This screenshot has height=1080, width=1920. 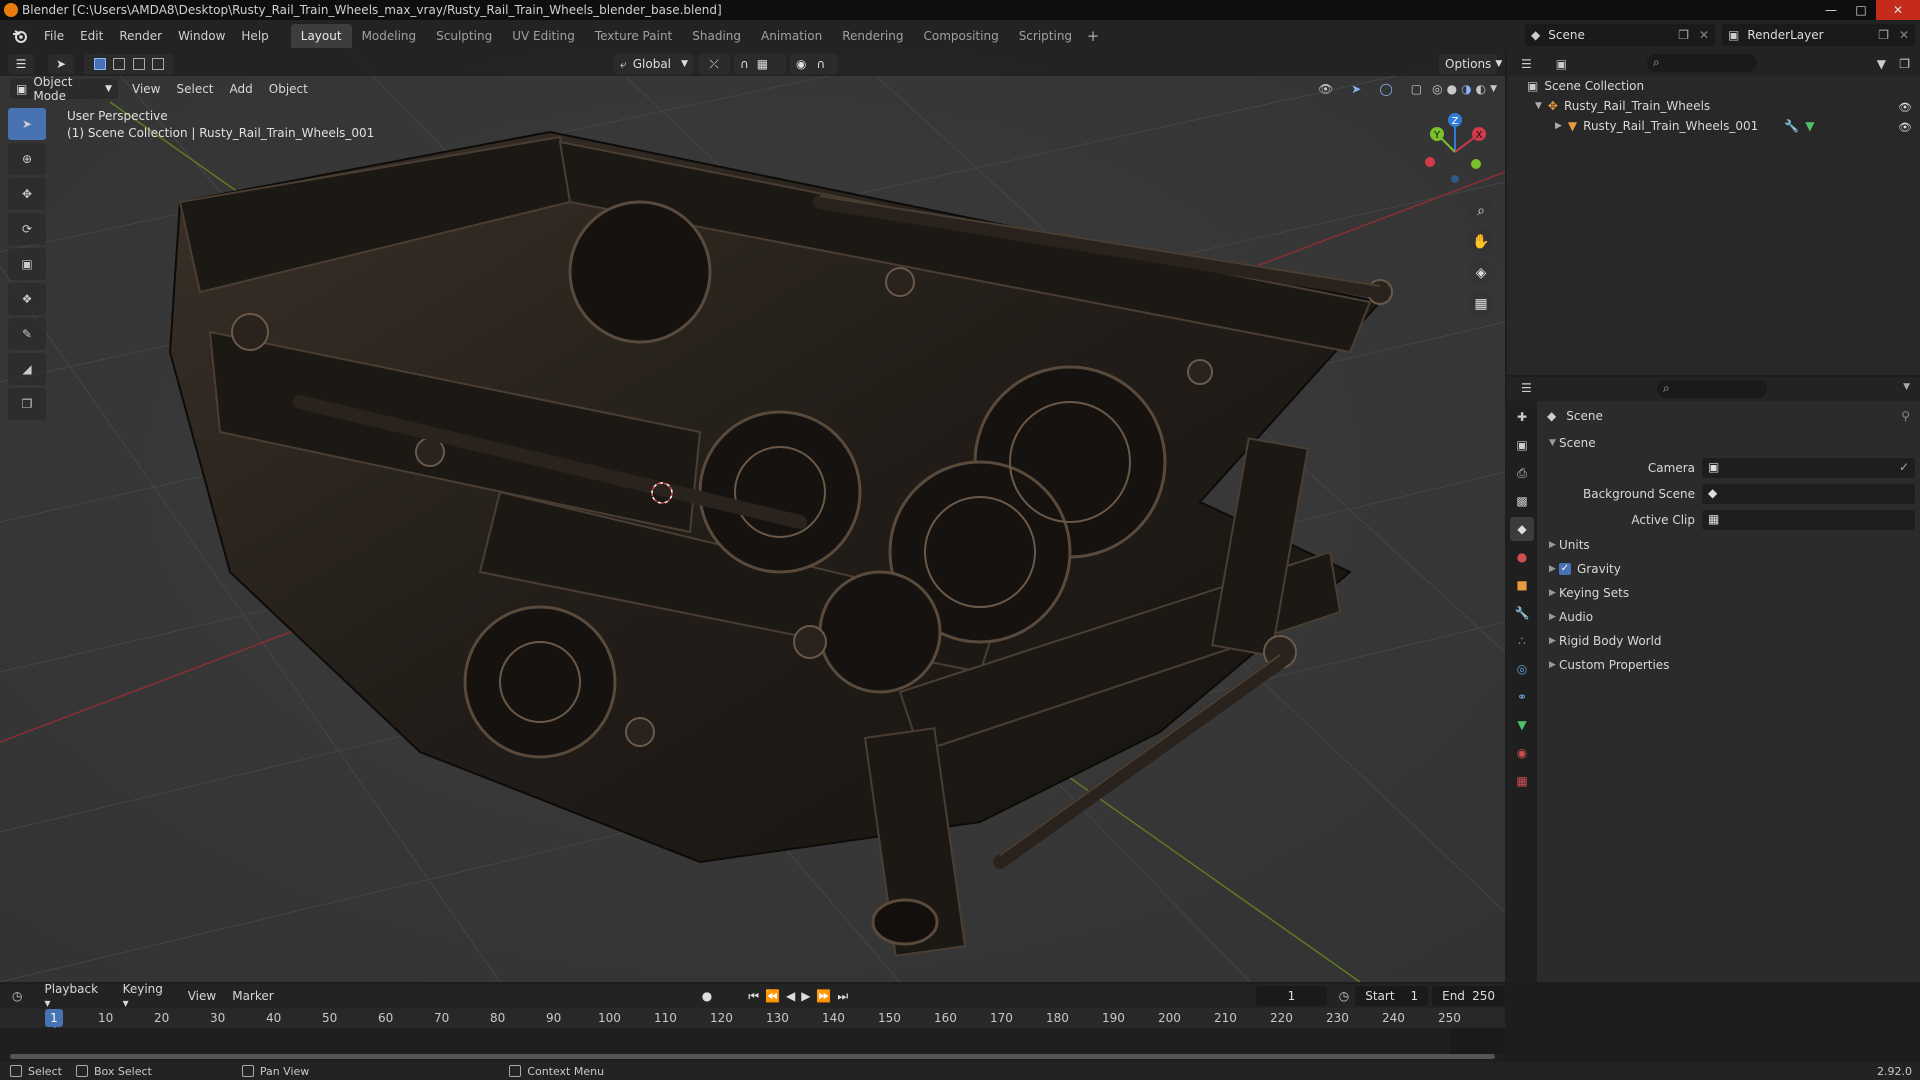 What do you see at coordinates (75, 996) in the screenshot?
I see `playback-menu: Playback ▾` at bounding box center [75, 996].